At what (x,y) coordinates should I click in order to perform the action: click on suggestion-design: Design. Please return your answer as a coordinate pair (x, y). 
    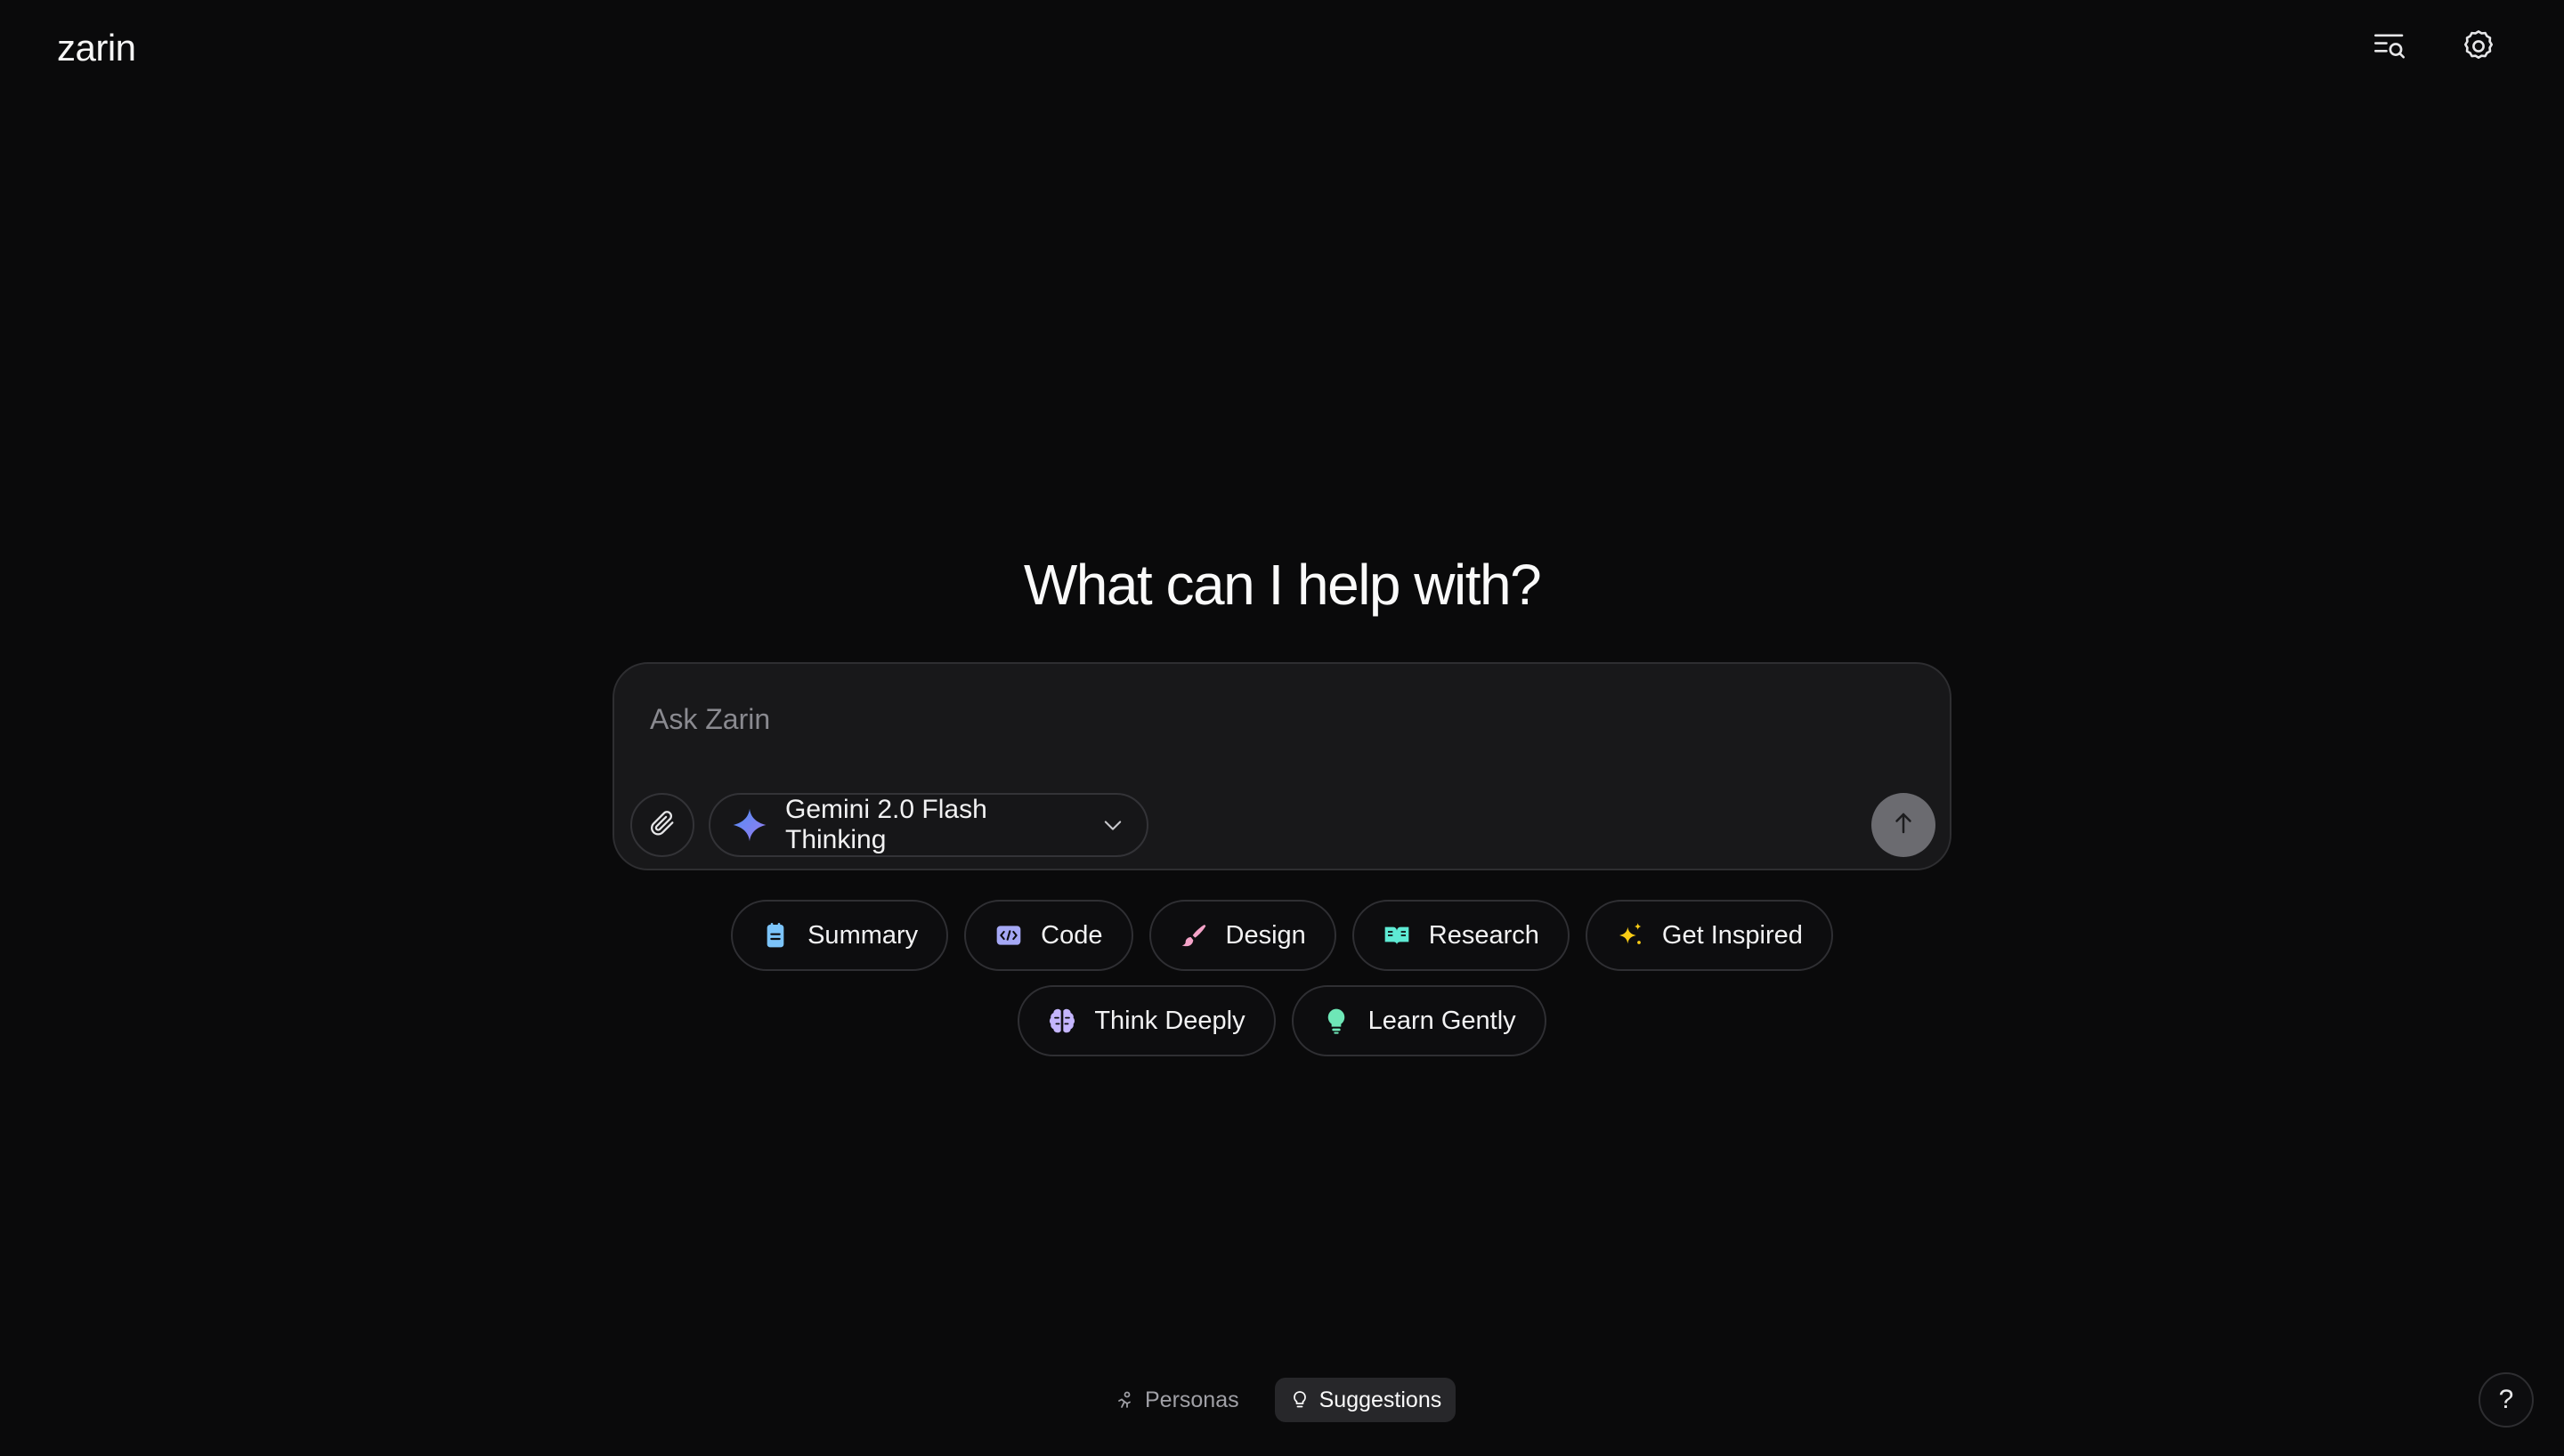
    Looking at the image, I should click on (1242, 935).